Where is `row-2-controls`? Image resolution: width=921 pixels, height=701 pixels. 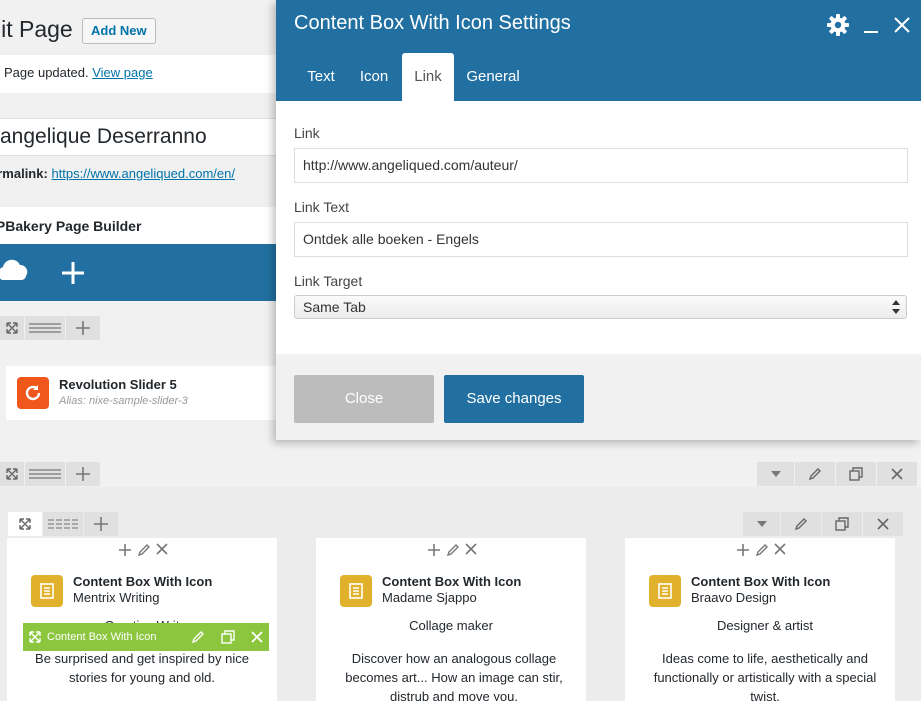 row-2-controls is located at coordinates (50, 474).